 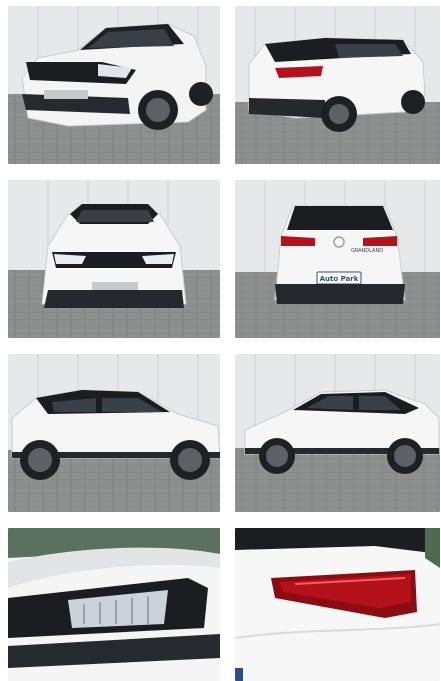 I want to click on gallery-photo-front-three-quarter, so click(x=114, y=85).